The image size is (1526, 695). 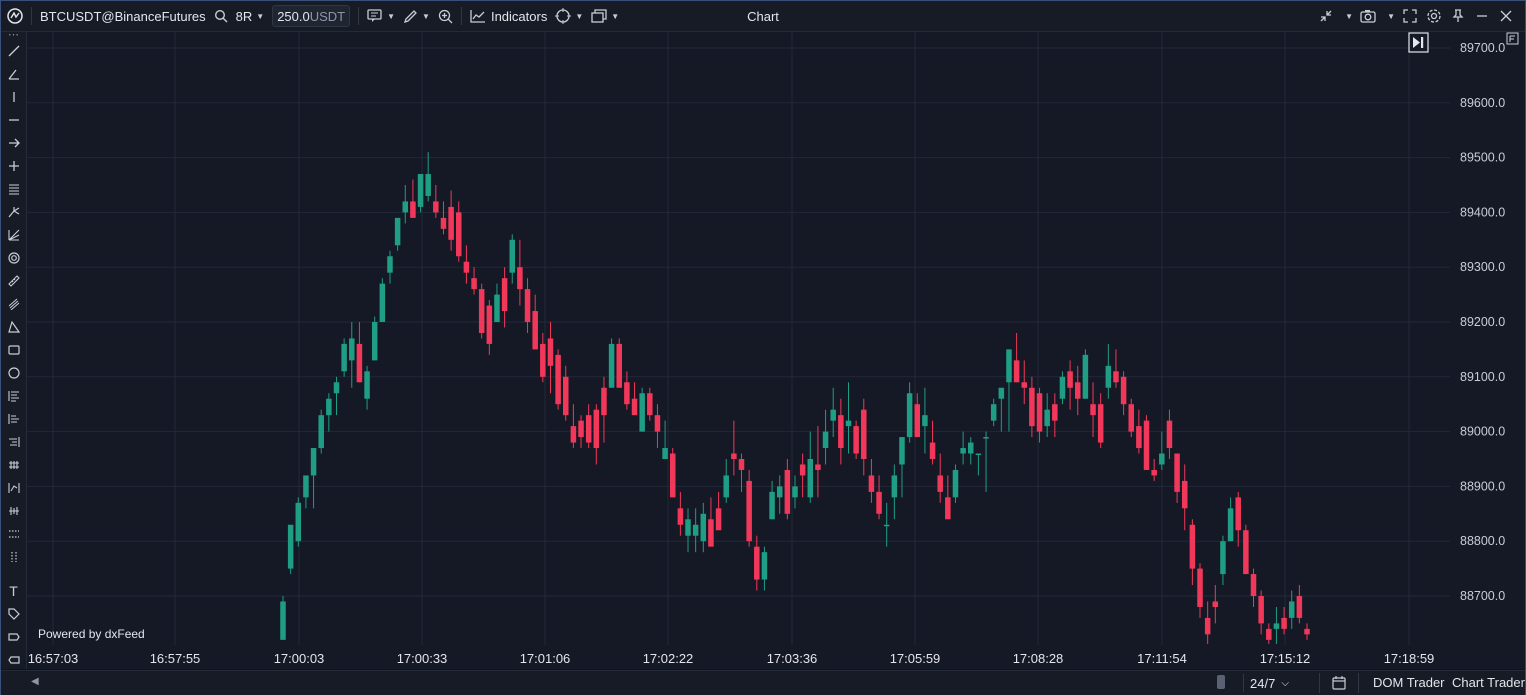 What do you see at coordinates (13, 280) in the screenshot?
I see `ruler-icon` at bounding box center [13, 280].